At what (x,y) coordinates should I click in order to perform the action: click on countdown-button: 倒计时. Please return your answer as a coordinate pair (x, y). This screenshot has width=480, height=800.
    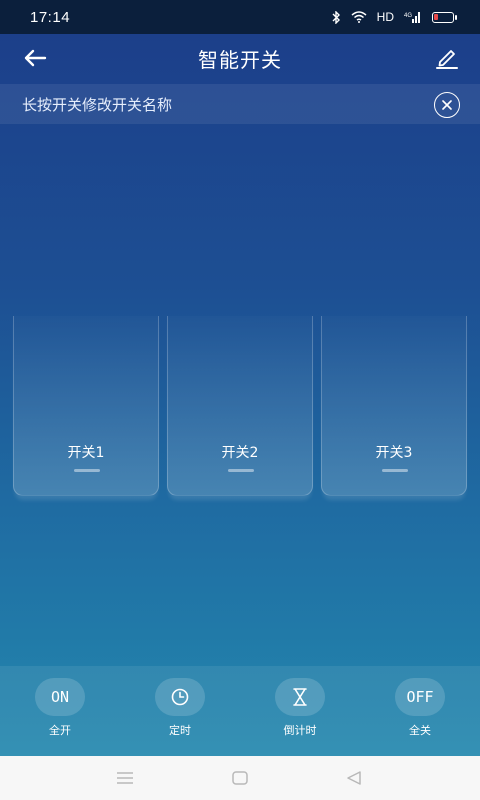
    Looking at the image, I should click on (300, 708).